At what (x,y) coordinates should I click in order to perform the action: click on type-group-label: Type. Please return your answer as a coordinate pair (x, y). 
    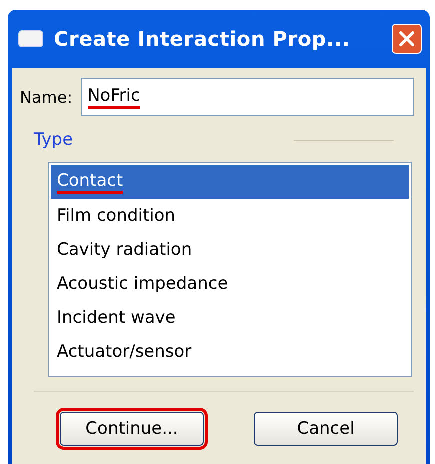
    Looking at the image, I should click on (54, 140).